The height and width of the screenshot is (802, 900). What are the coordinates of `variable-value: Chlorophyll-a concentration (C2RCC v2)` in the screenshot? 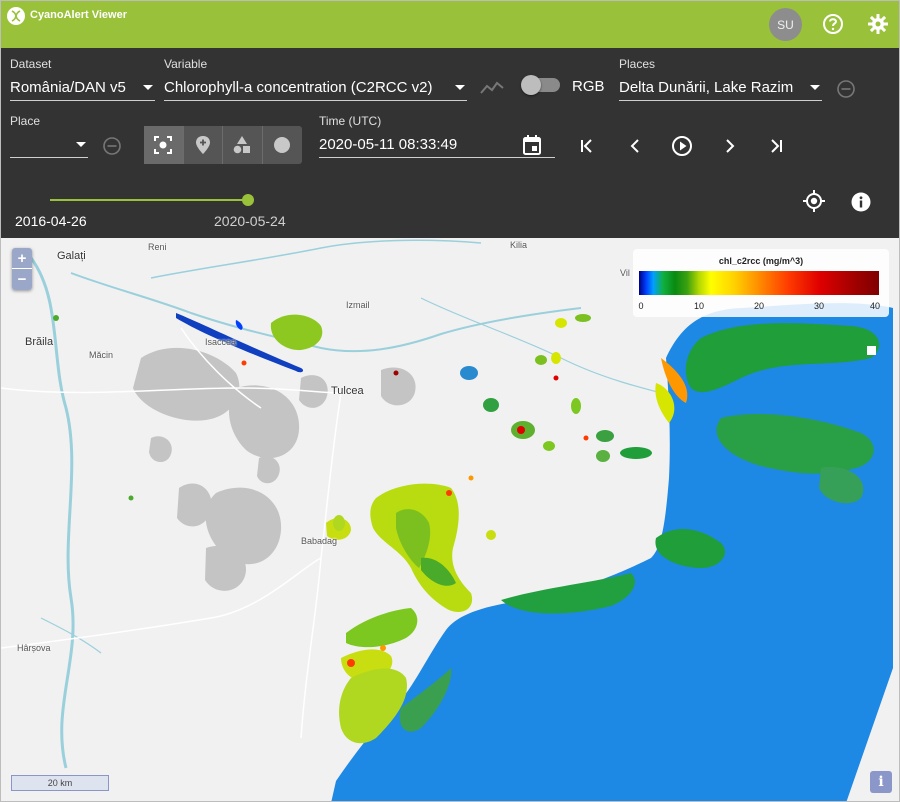 It's located at (298, 87).